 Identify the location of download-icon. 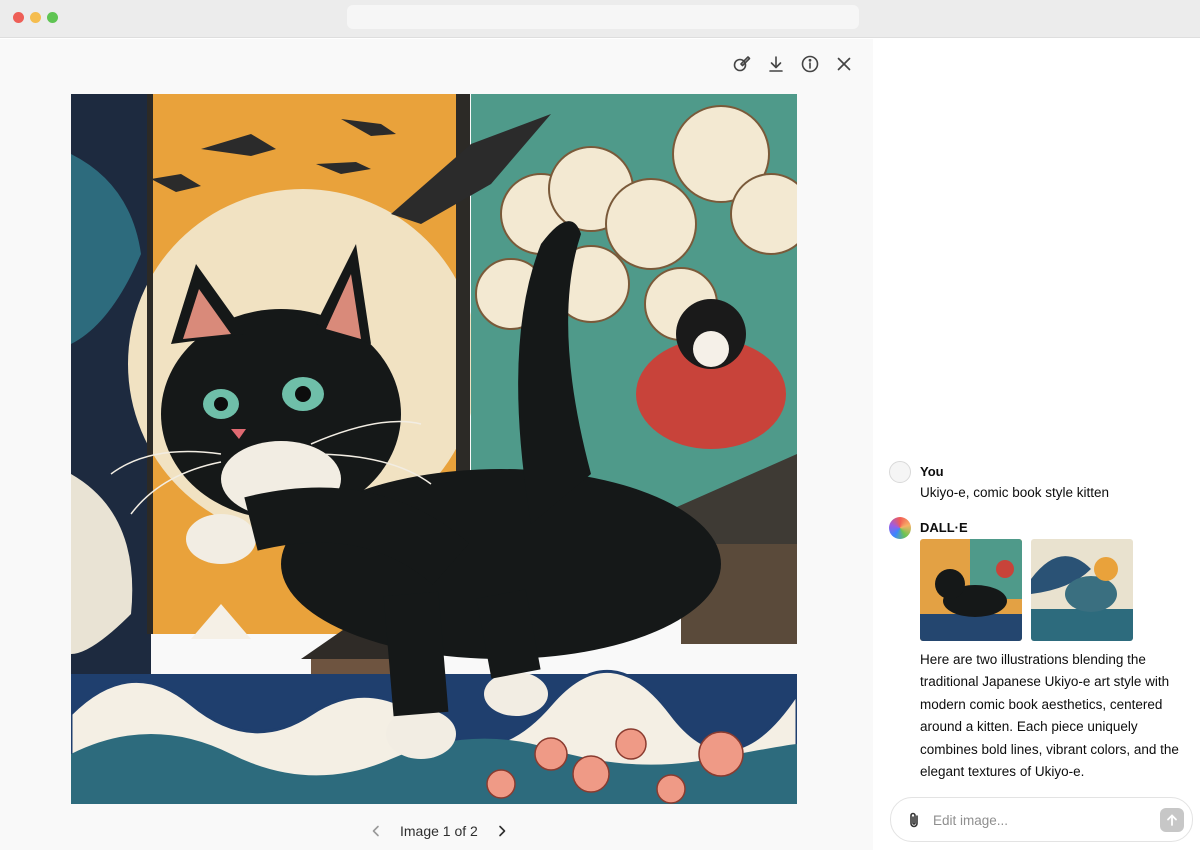
(776, 64).